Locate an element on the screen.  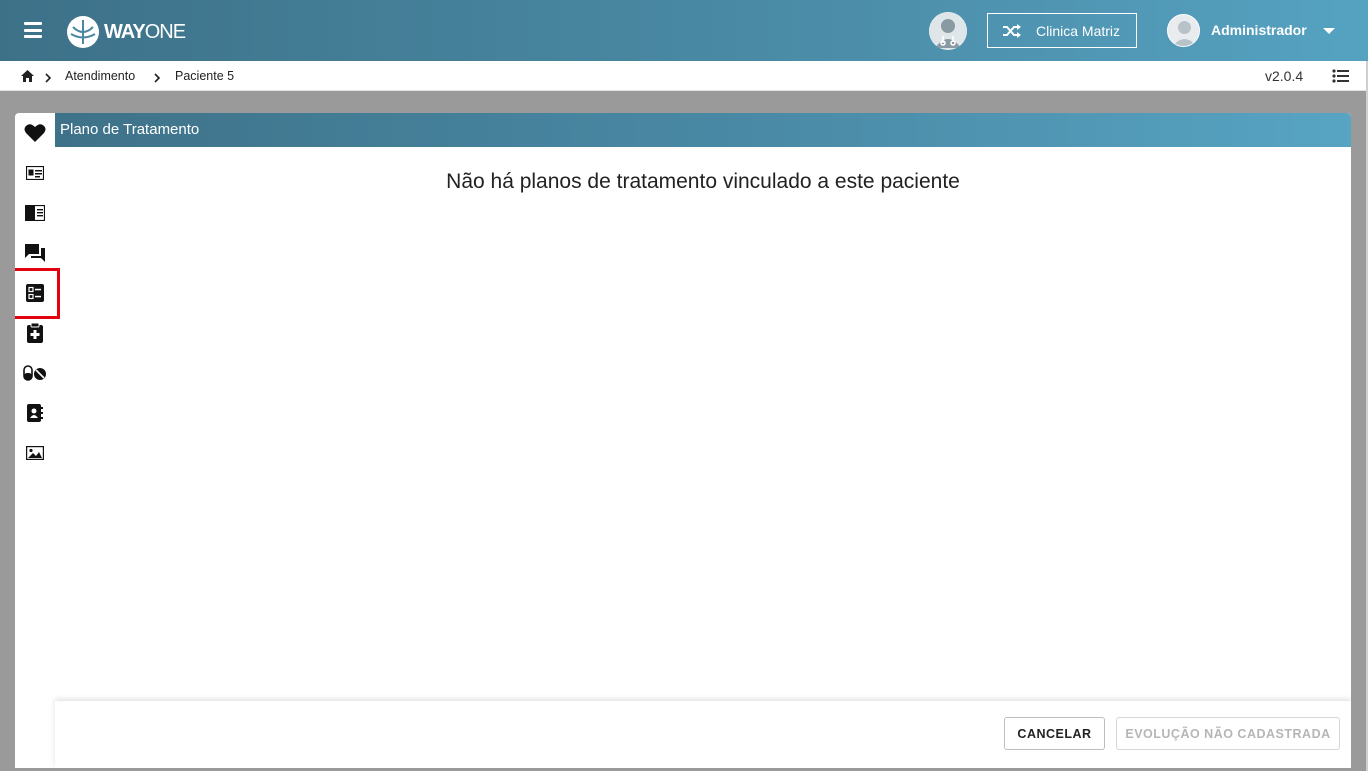
panel-title: Plano de Tratamento is located at coordinates (130, 129).